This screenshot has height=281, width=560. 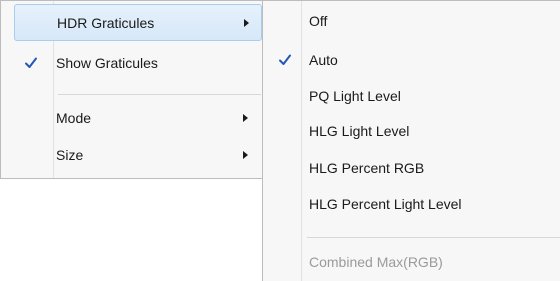 I want to click on submenu-item-hlg-percent-rgb: HLG Percent RGB, so click(x=412, y=168).